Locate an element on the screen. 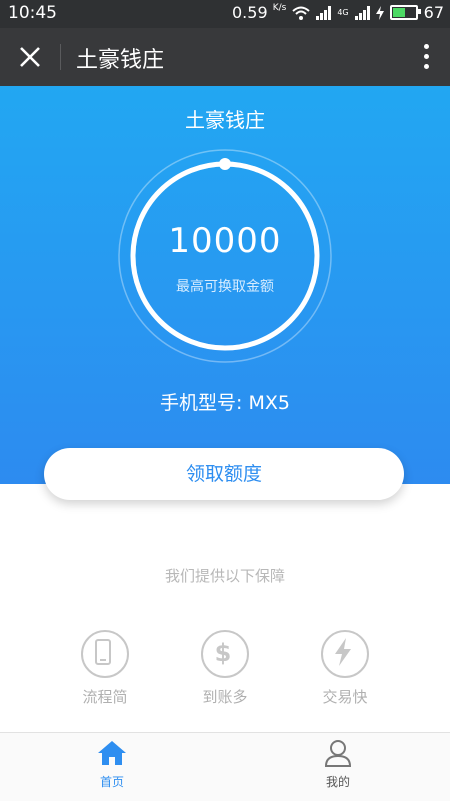 The width and height of the screenshot is (450, 801). tab-home: 首页 is located at coordinates (112, 764).